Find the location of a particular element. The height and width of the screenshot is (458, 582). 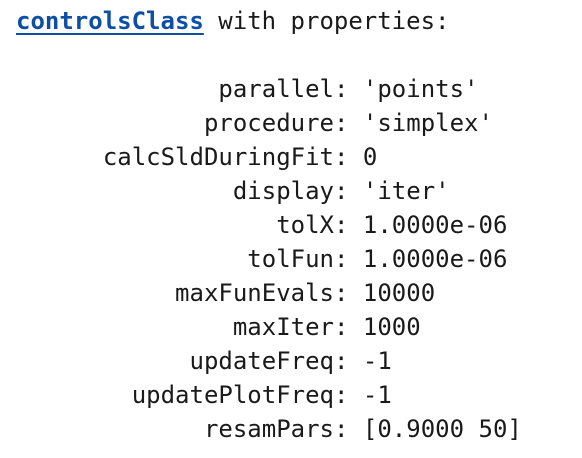

property-key: maxIter is located at coordinates (283, 327).